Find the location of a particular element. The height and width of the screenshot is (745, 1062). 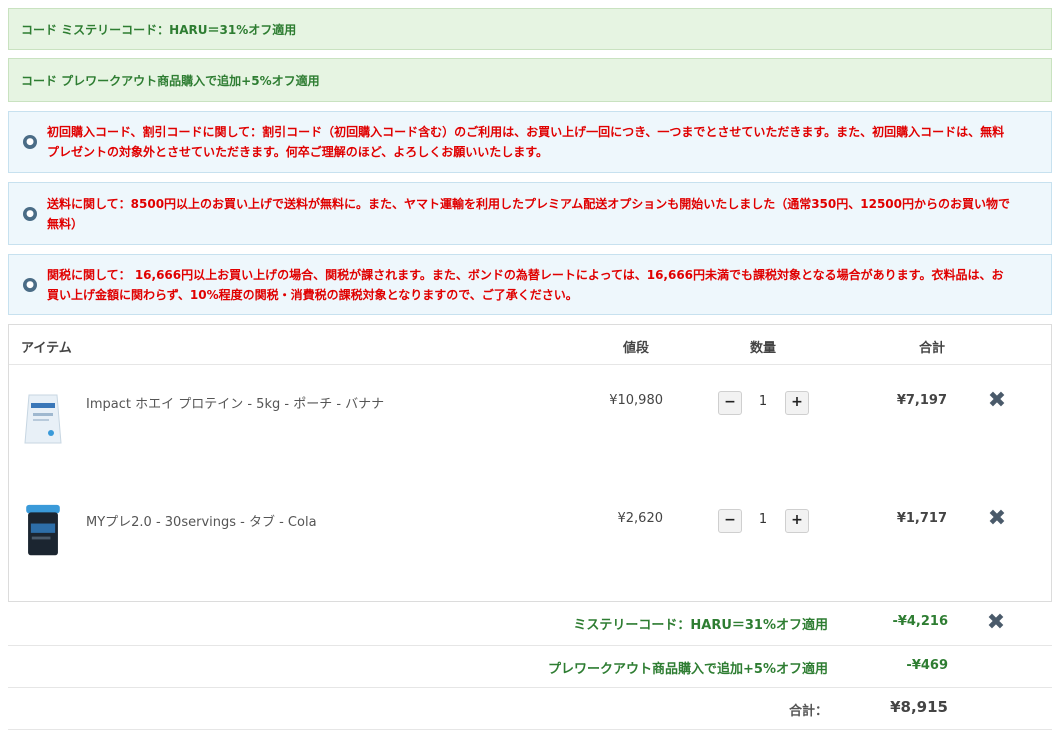

summary-discount-mystery: ミステリーコード：HARU＝31%オフ適用 -¥4,216 ✖ is located at coordinates (530, 624).